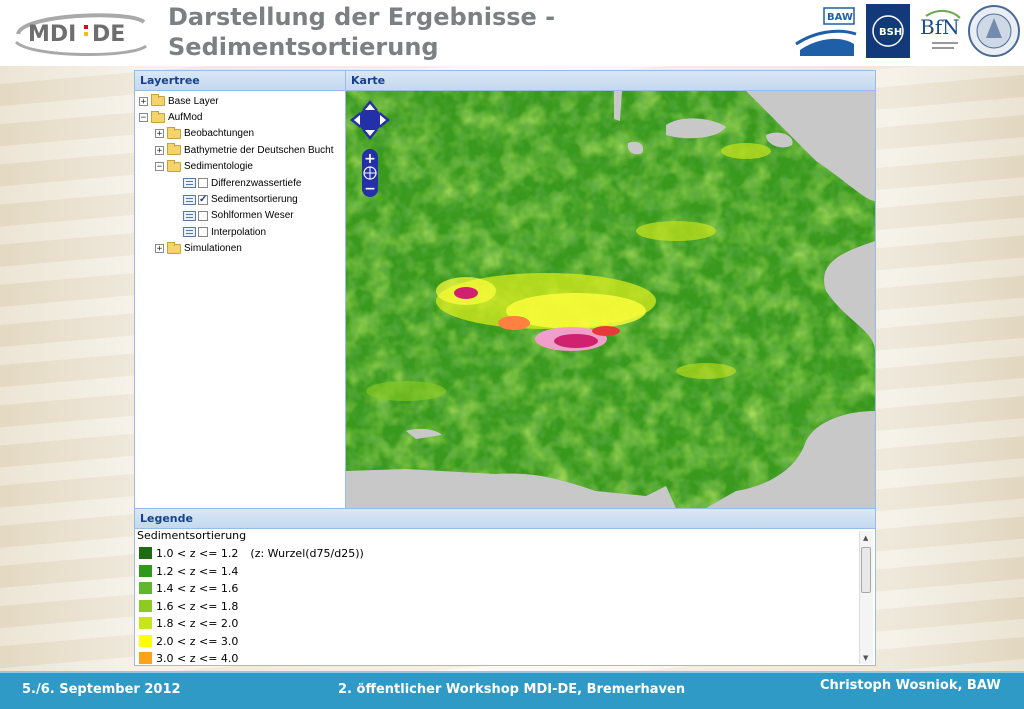 This screenshot has width=1024, height=709. Describe the element at coordinates (505, 519) in the screenshot. I see `legend-header: Legende` at that location.